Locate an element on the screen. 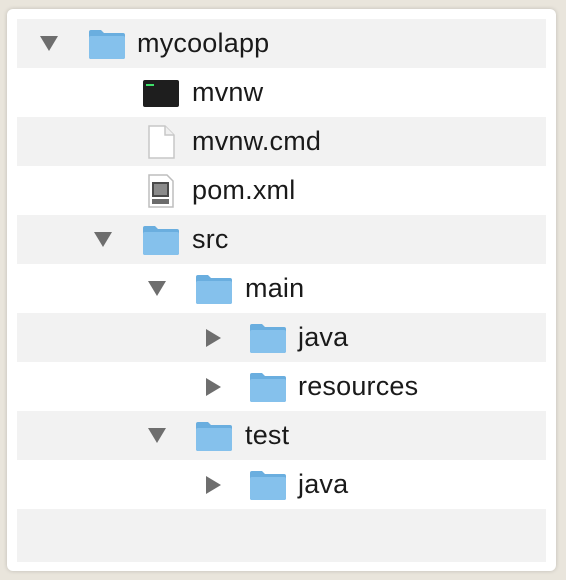 This screenshot has height=580, width=566. tree-item-label: src is located at coordinates (210, 239).